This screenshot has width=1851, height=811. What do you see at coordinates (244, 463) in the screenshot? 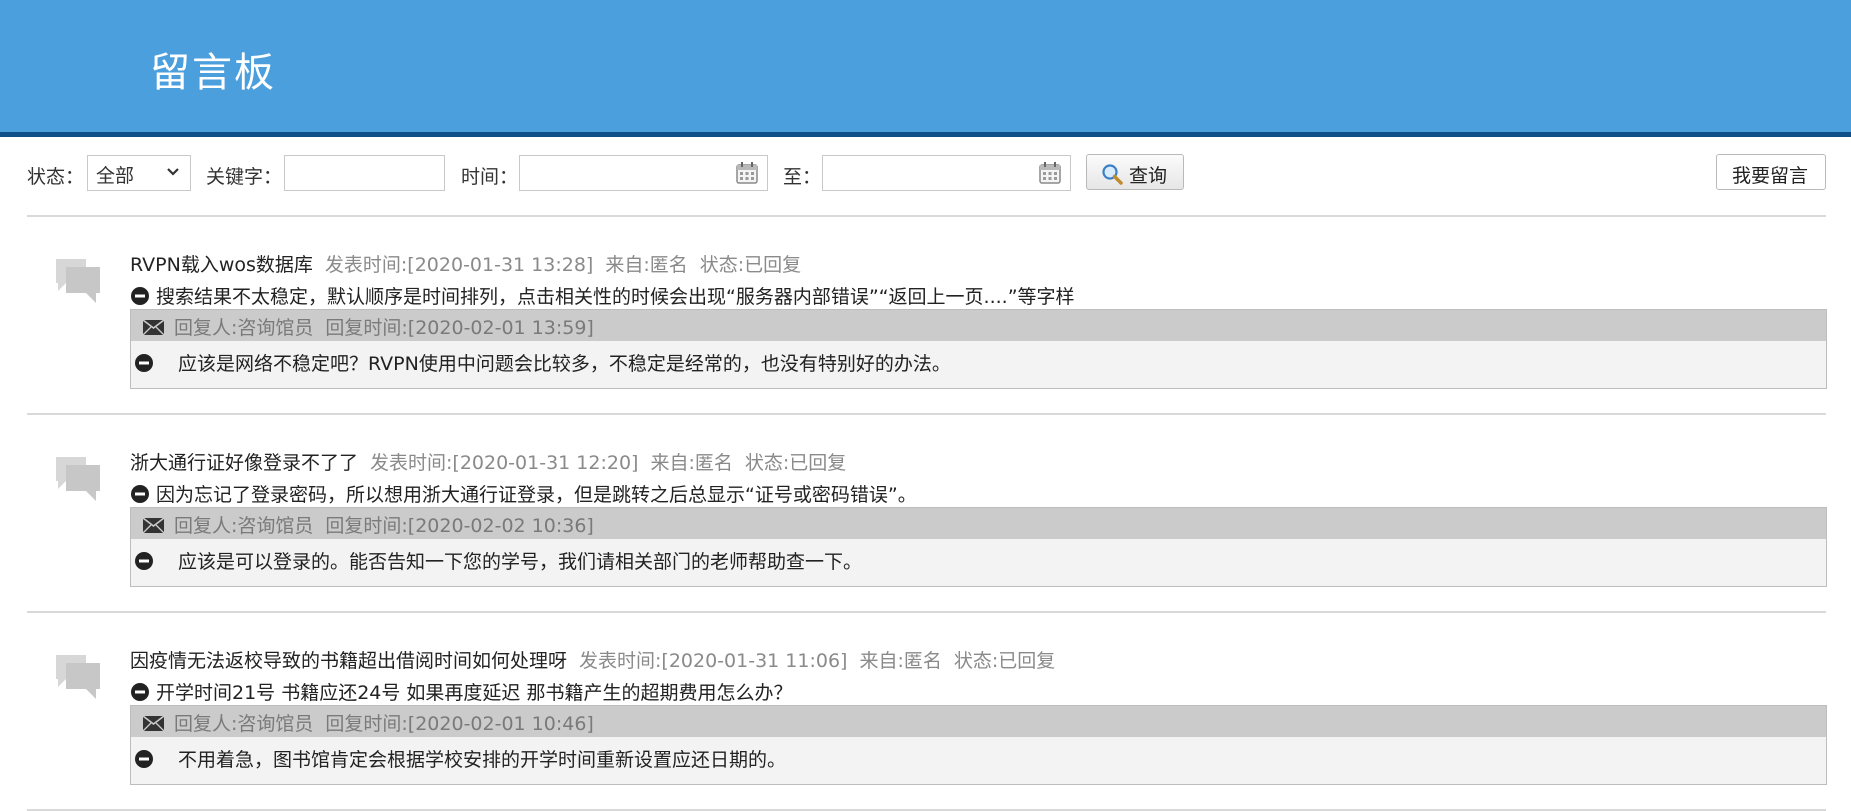
I see `message-title: 浙大通行证好像登录不了了` at bounding box center [244, 463].